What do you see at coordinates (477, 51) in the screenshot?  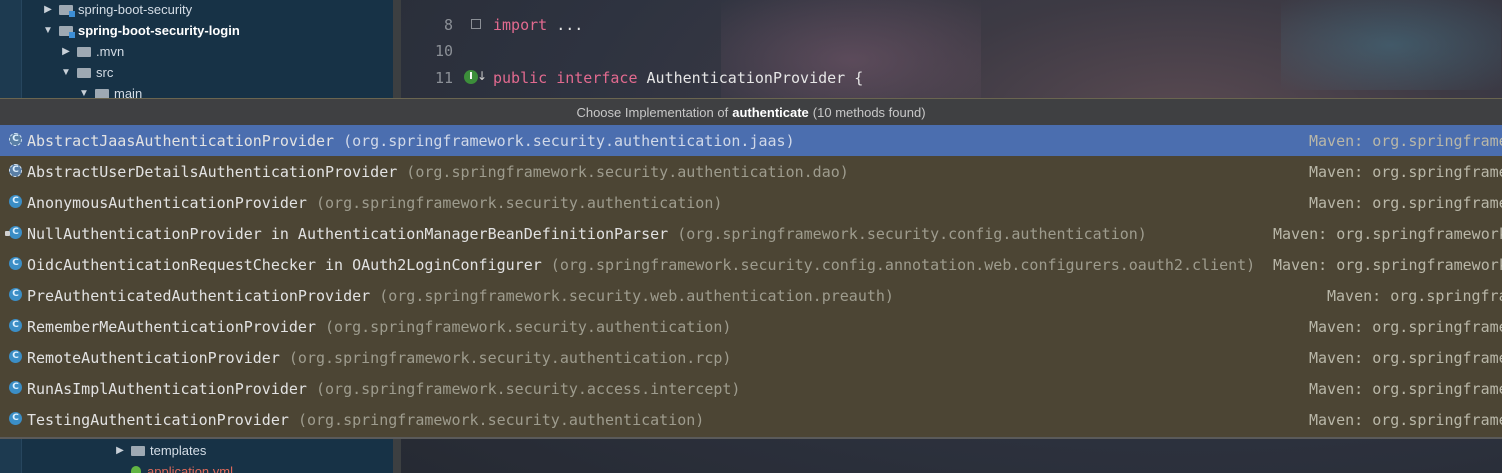 I see `gutter` at bounding box center [477, 51].